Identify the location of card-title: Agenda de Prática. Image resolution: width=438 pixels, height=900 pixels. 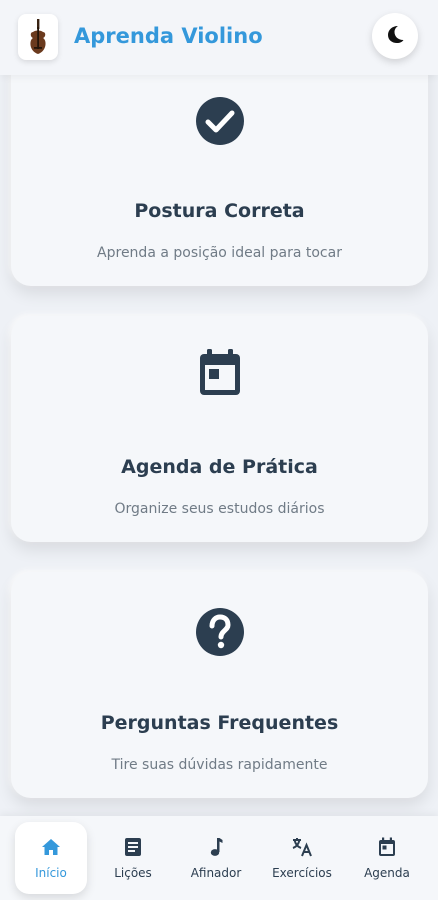
(219, 467).